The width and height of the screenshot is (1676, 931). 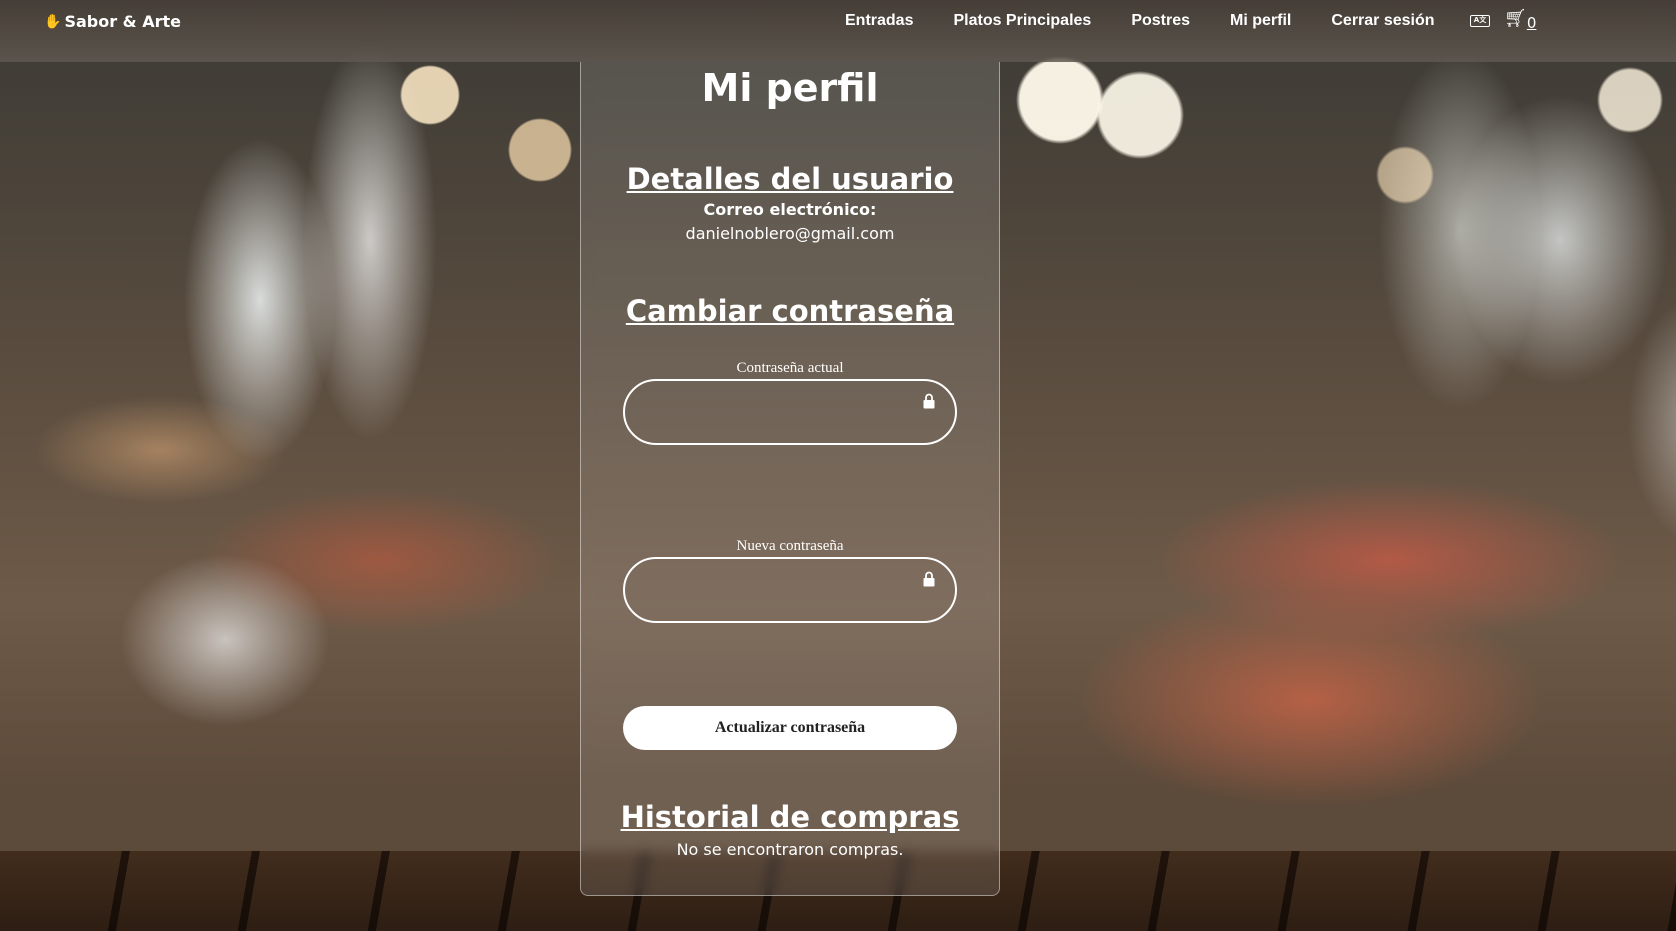 I want to click on nav-link-postres: Postres, so click(x=1160, y=21).